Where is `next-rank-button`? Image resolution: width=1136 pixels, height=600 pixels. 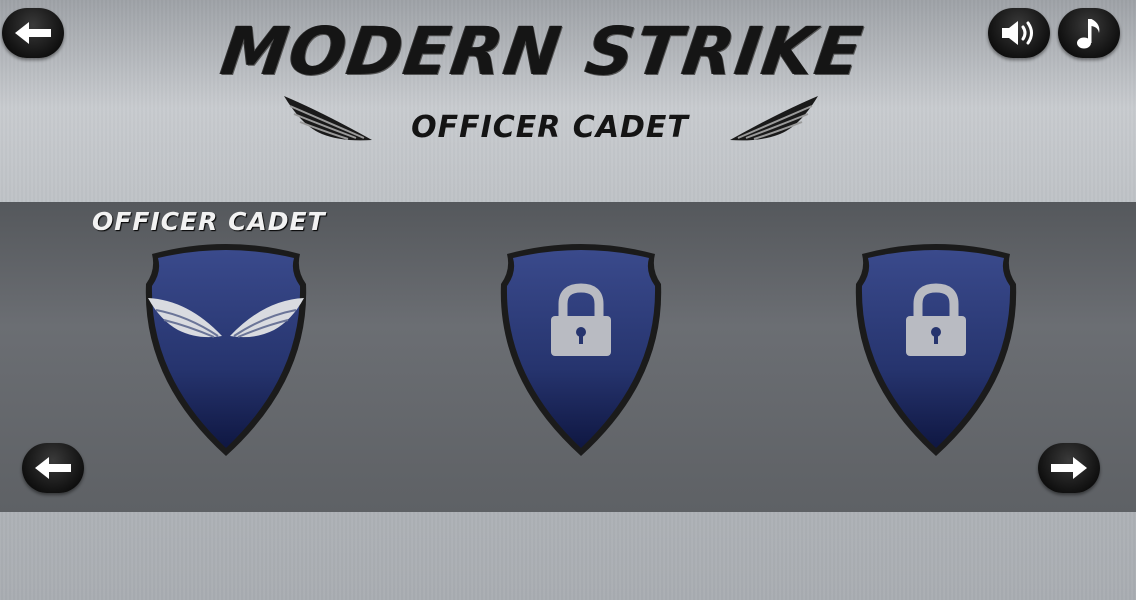
next-rank-button is located at coordinates (1069, 468).